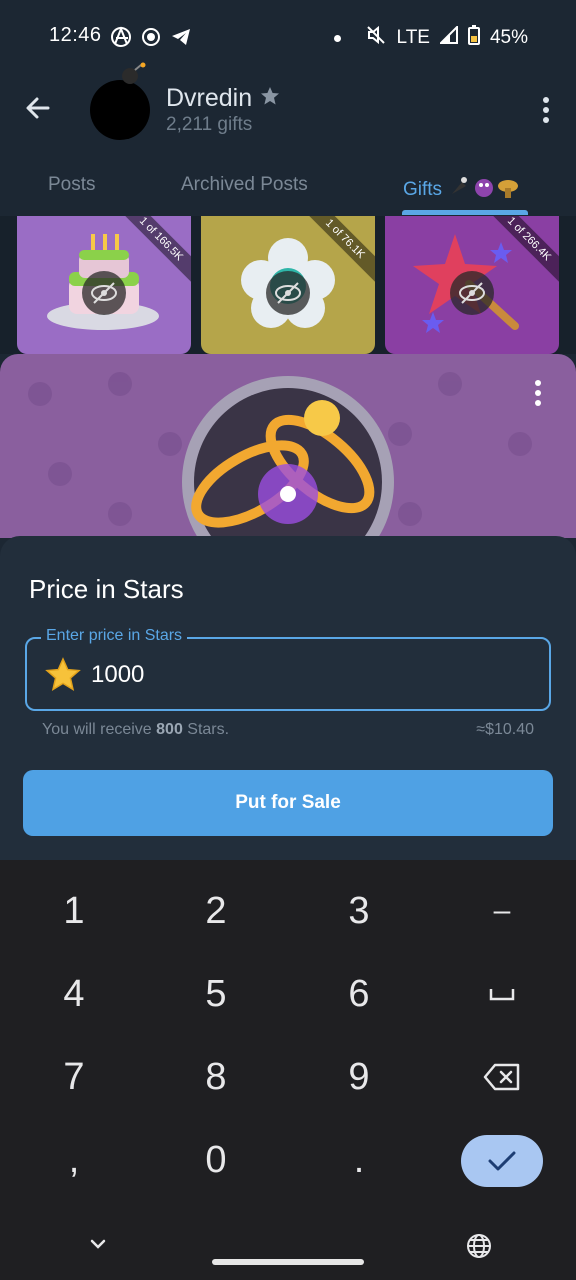 The height and width of the screenshot is (1280, 576). Describe the element at coordinates (216, 1077) in the screenshot. I see `key-8: 8` at that location.